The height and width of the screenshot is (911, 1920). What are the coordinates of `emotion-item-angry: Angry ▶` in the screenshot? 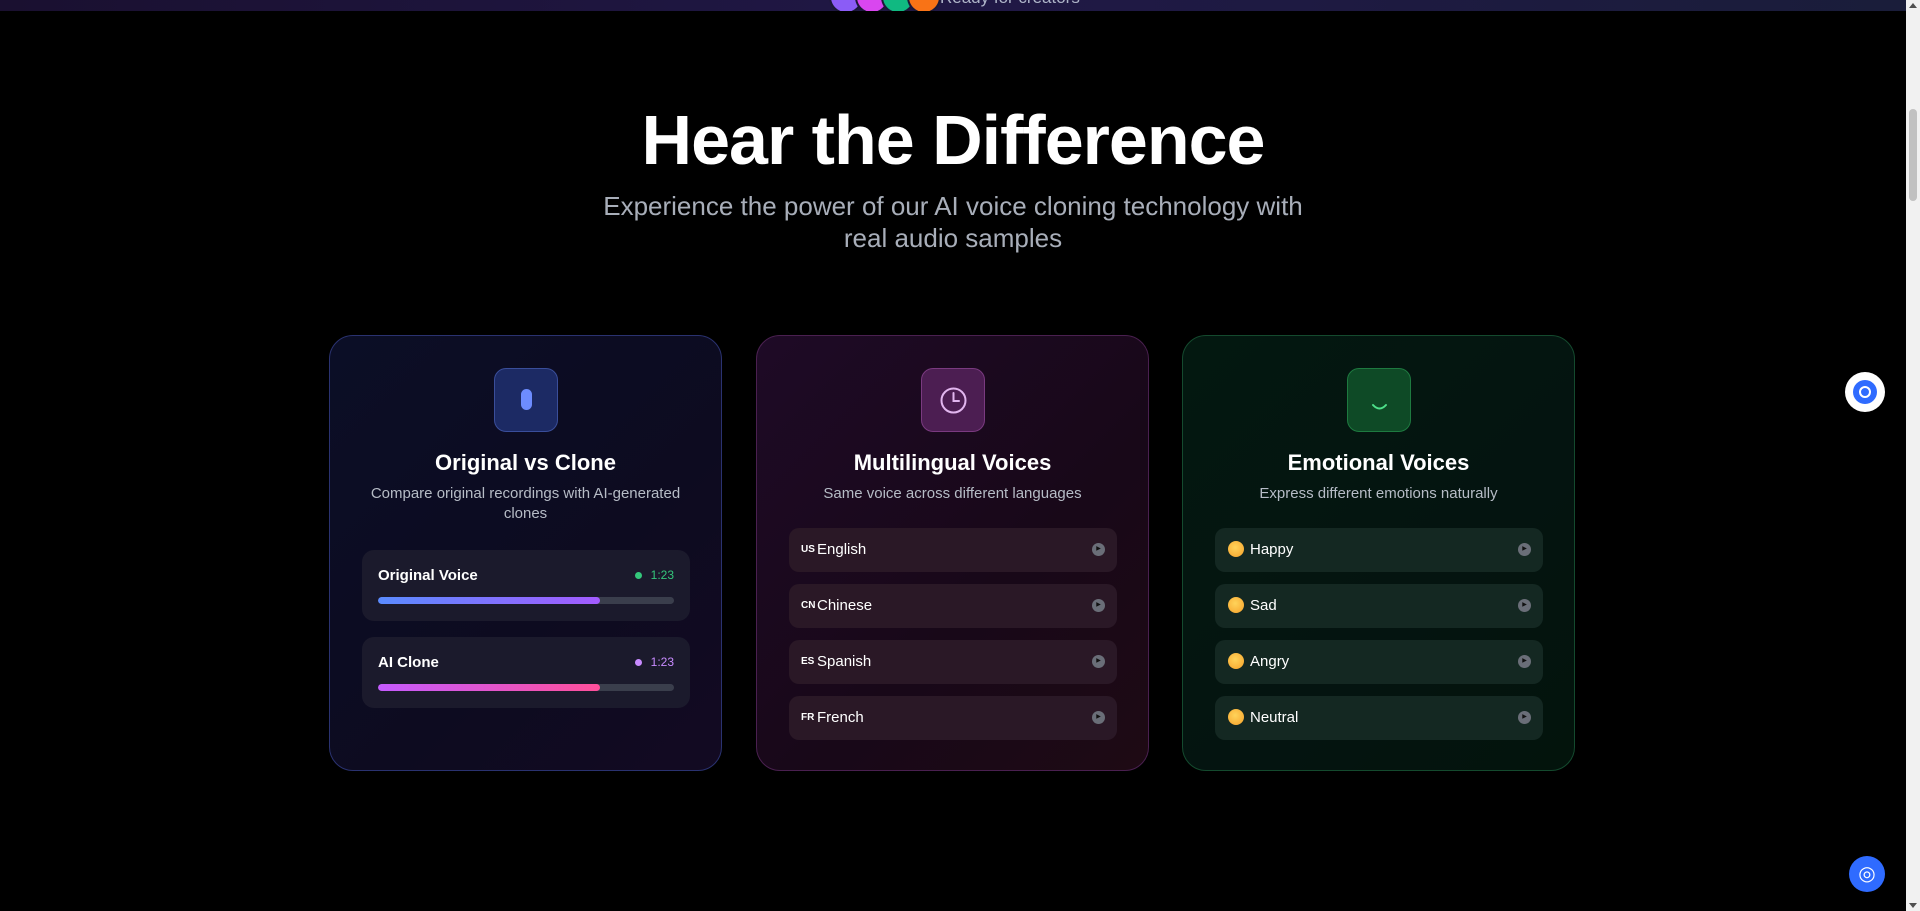 It's located at (1379, 662).